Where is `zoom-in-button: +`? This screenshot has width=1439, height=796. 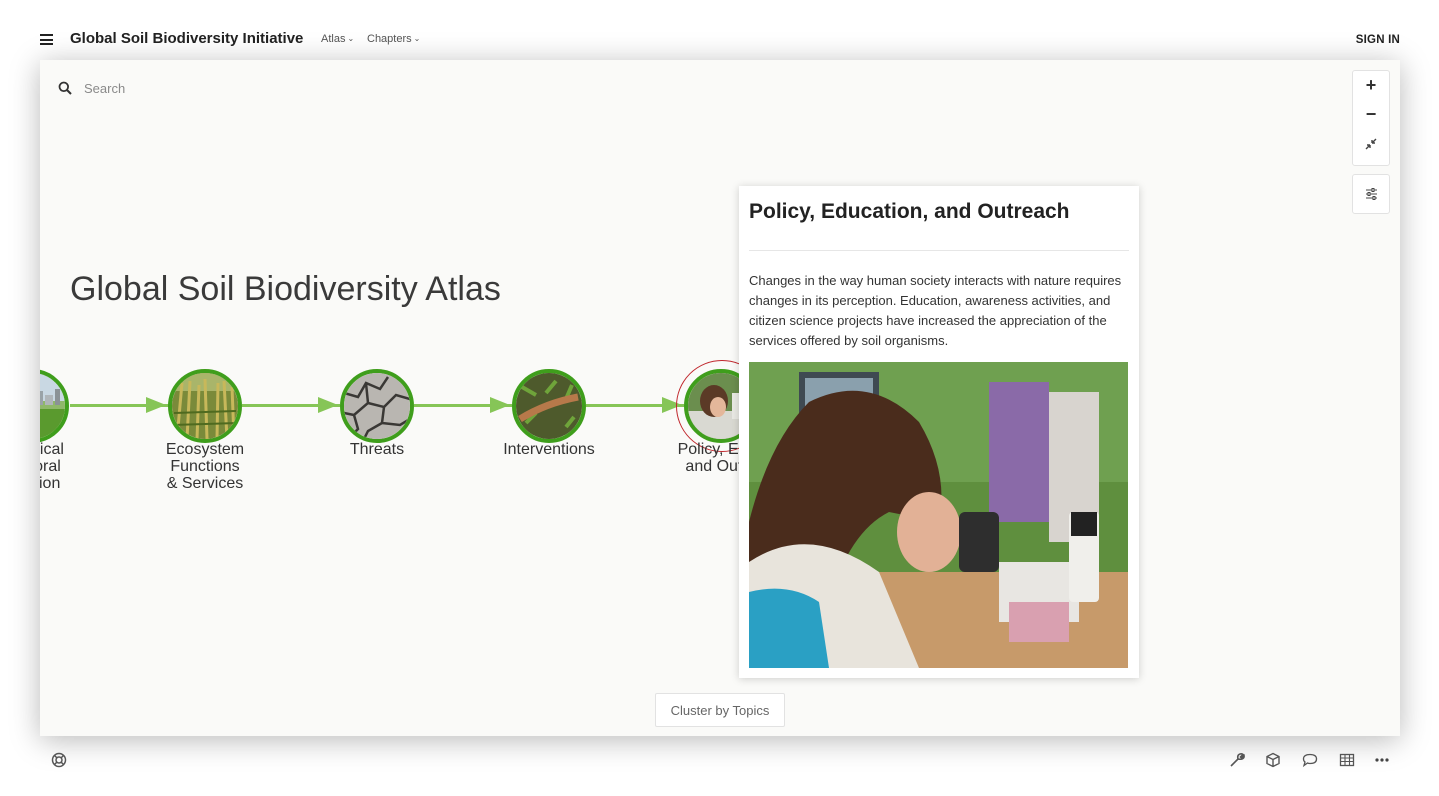
zoom-in-button: + is located at coordinates (1371, 85).